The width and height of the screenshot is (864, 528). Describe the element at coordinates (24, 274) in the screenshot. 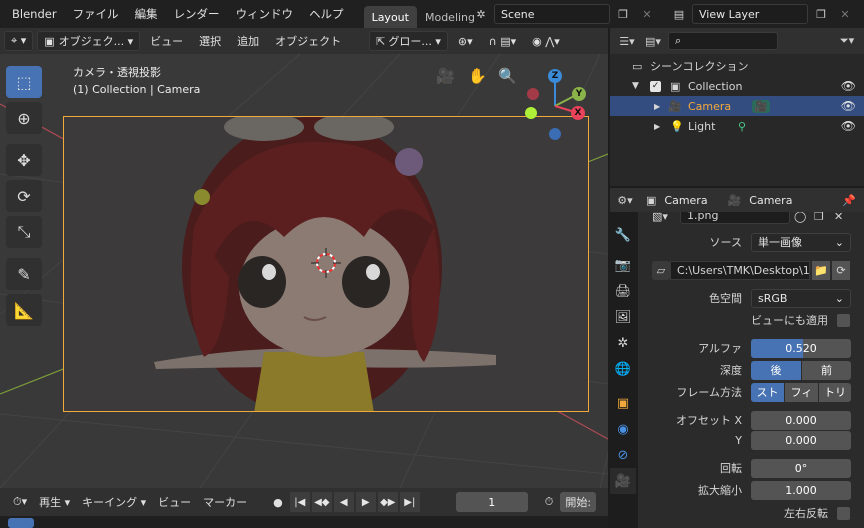

I see `annotate-tool: ✎` at that location.